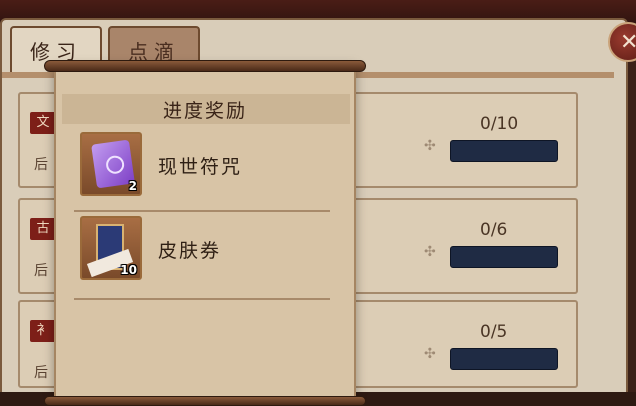 The height and width of the screenshot is (406, 636). Describe the element at coordinates (205, 401) in the screenshot. I see `scroll-rod-bottom` at that location.